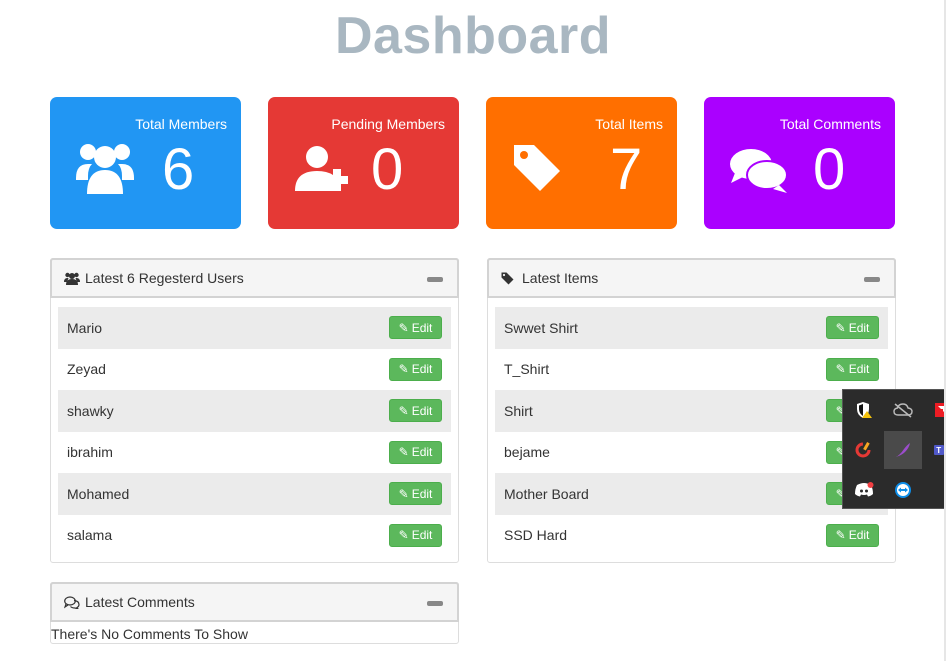 The width and height of the screenshot is (946, 661). What do you see at coordinates (363, 163) in the screenshot?
I see `stat-pending-members: Pending Members 0` at bounding box center [363, 163].